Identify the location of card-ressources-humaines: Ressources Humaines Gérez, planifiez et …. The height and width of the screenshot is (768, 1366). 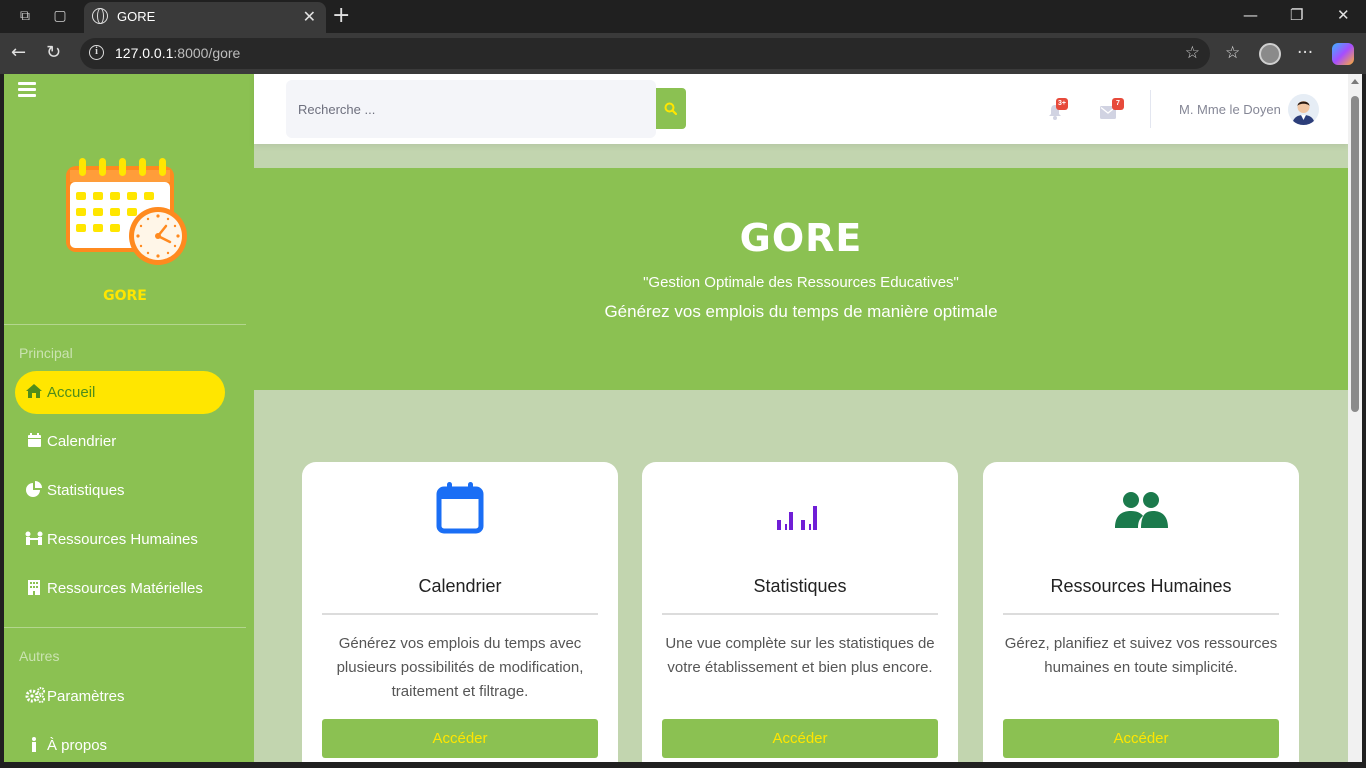
(1141, 612).